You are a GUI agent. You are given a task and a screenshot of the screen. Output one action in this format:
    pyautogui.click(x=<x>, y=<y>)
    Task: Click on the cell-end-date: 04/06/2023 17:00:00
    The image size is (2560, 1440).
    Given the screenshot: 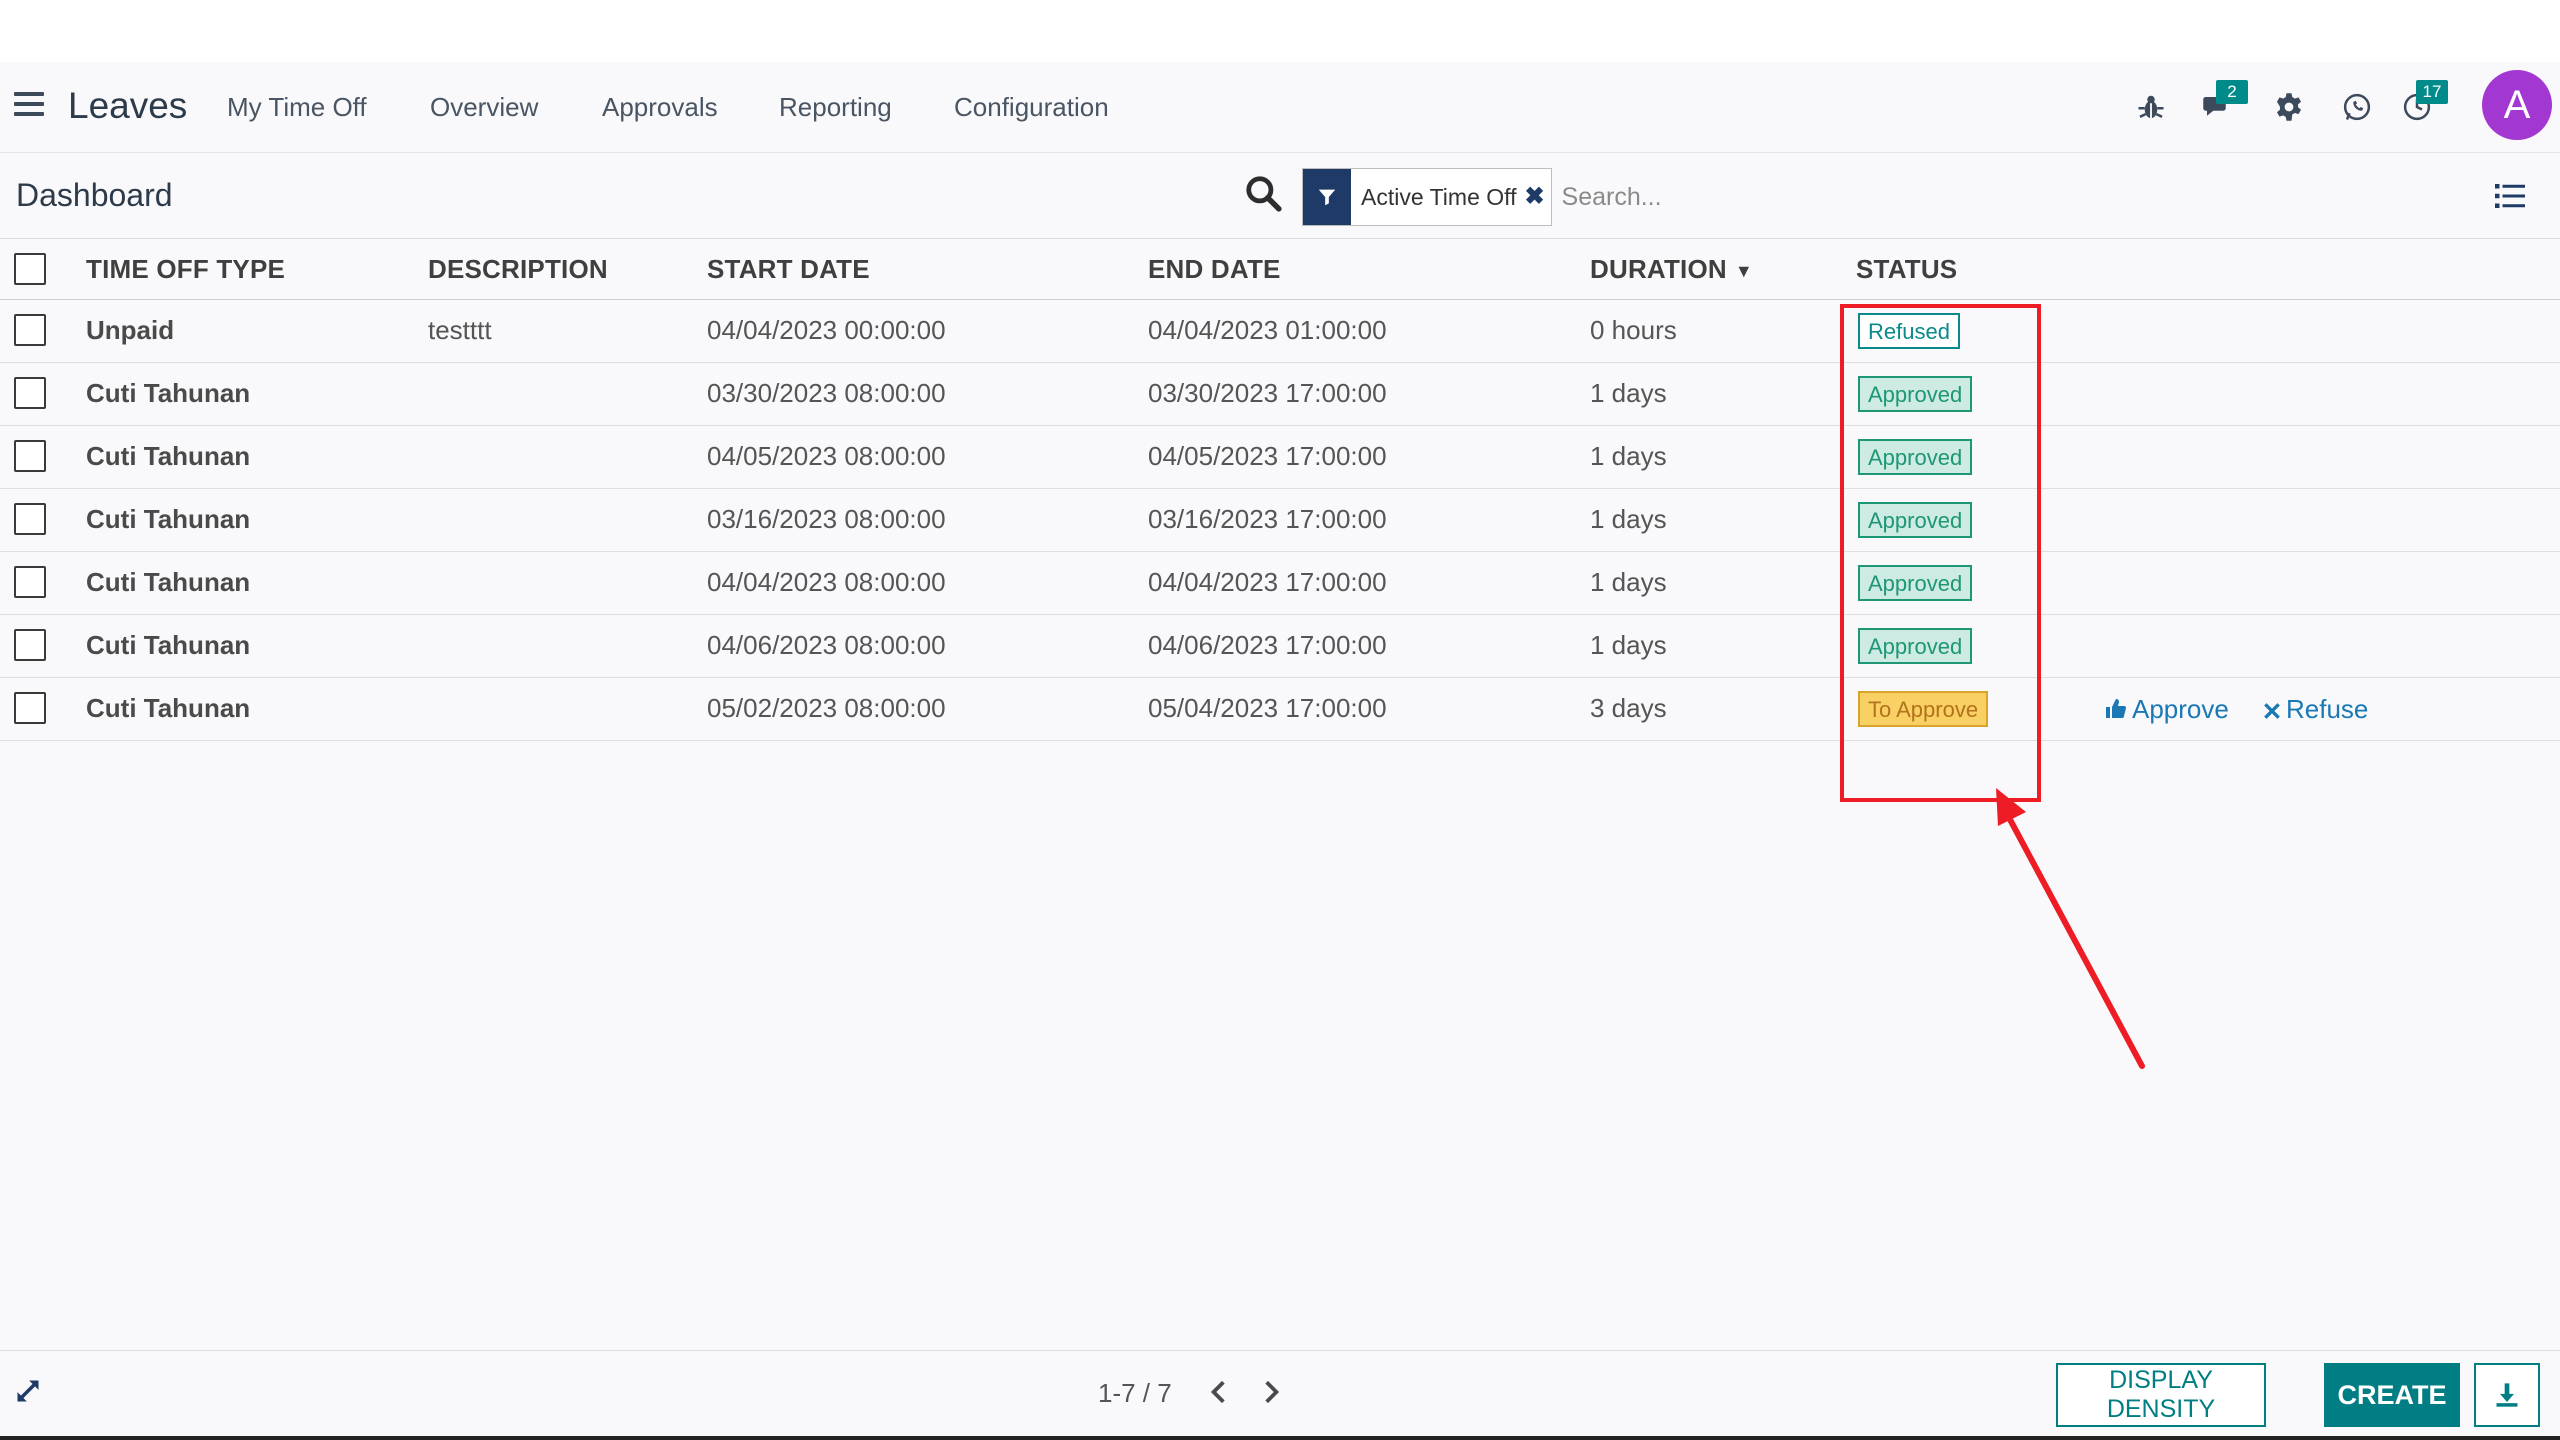 What is the action you would take?
    pyautogui.click(x=1267, y=645)
    